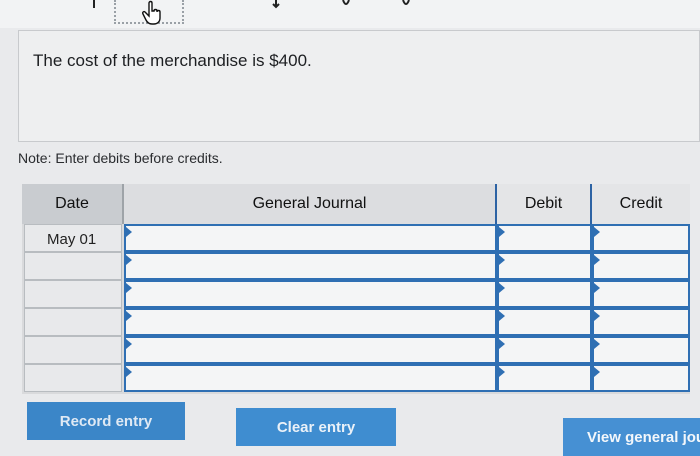 This screenshot has width=700, height=456. What do you see at coordinates (544, 204) in the screenshot?
I see `column-header-debit: Debit` at bounding box center [544, 204].